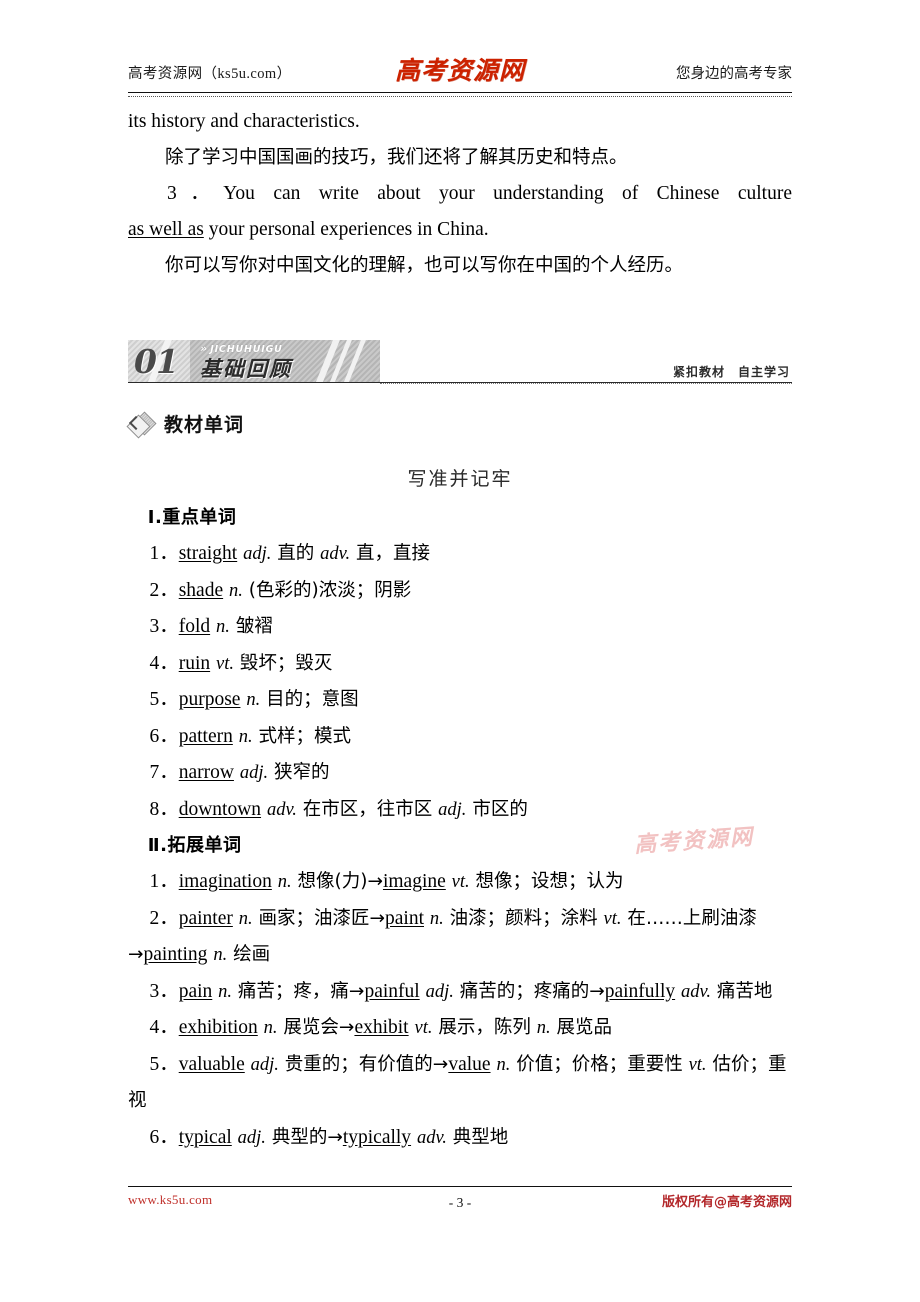 The width and height of the screenshot is (920, 1302). Describe the element at coordinates (460, 1201) in the screenshot. I see `running-footer: www.ks5u.com - 3 - 版权所有@高考资源网` at that location.